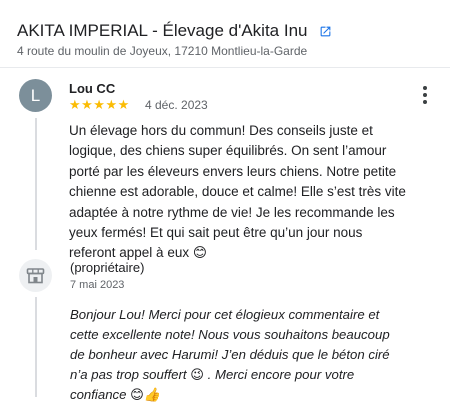 The image size is (450, 405). What do you see at coordinates (36, 347) in the screenshot?
I see `owner-thread-line` at bounding box center [36, 347].